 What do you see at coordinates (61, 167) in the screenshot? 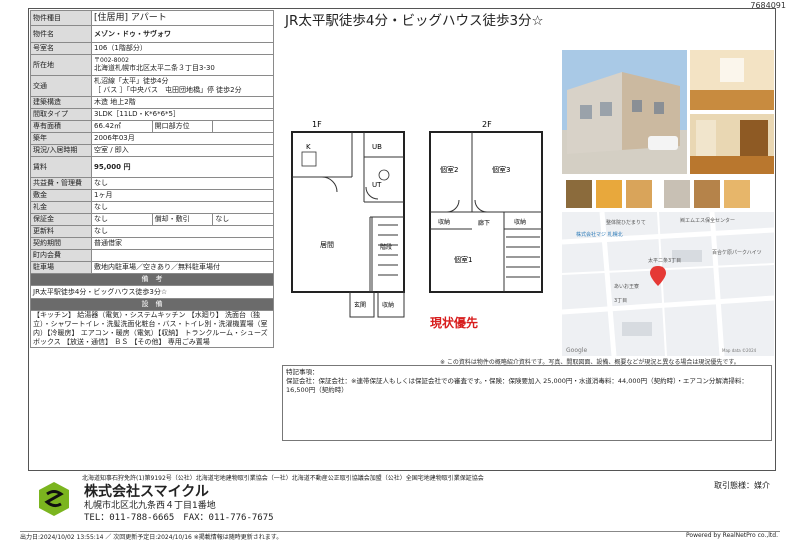
I see `spec-key: 賃料` at bounding box center [61, 167].